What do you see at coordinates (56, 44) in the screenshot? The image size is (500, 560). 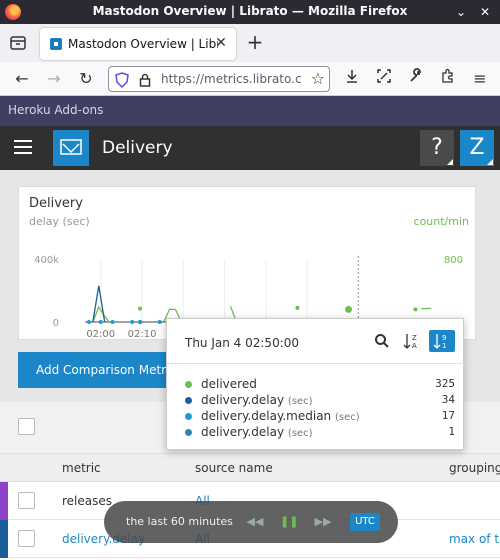 I see `librato-favicon-icon` at bounding box center [56, 44].